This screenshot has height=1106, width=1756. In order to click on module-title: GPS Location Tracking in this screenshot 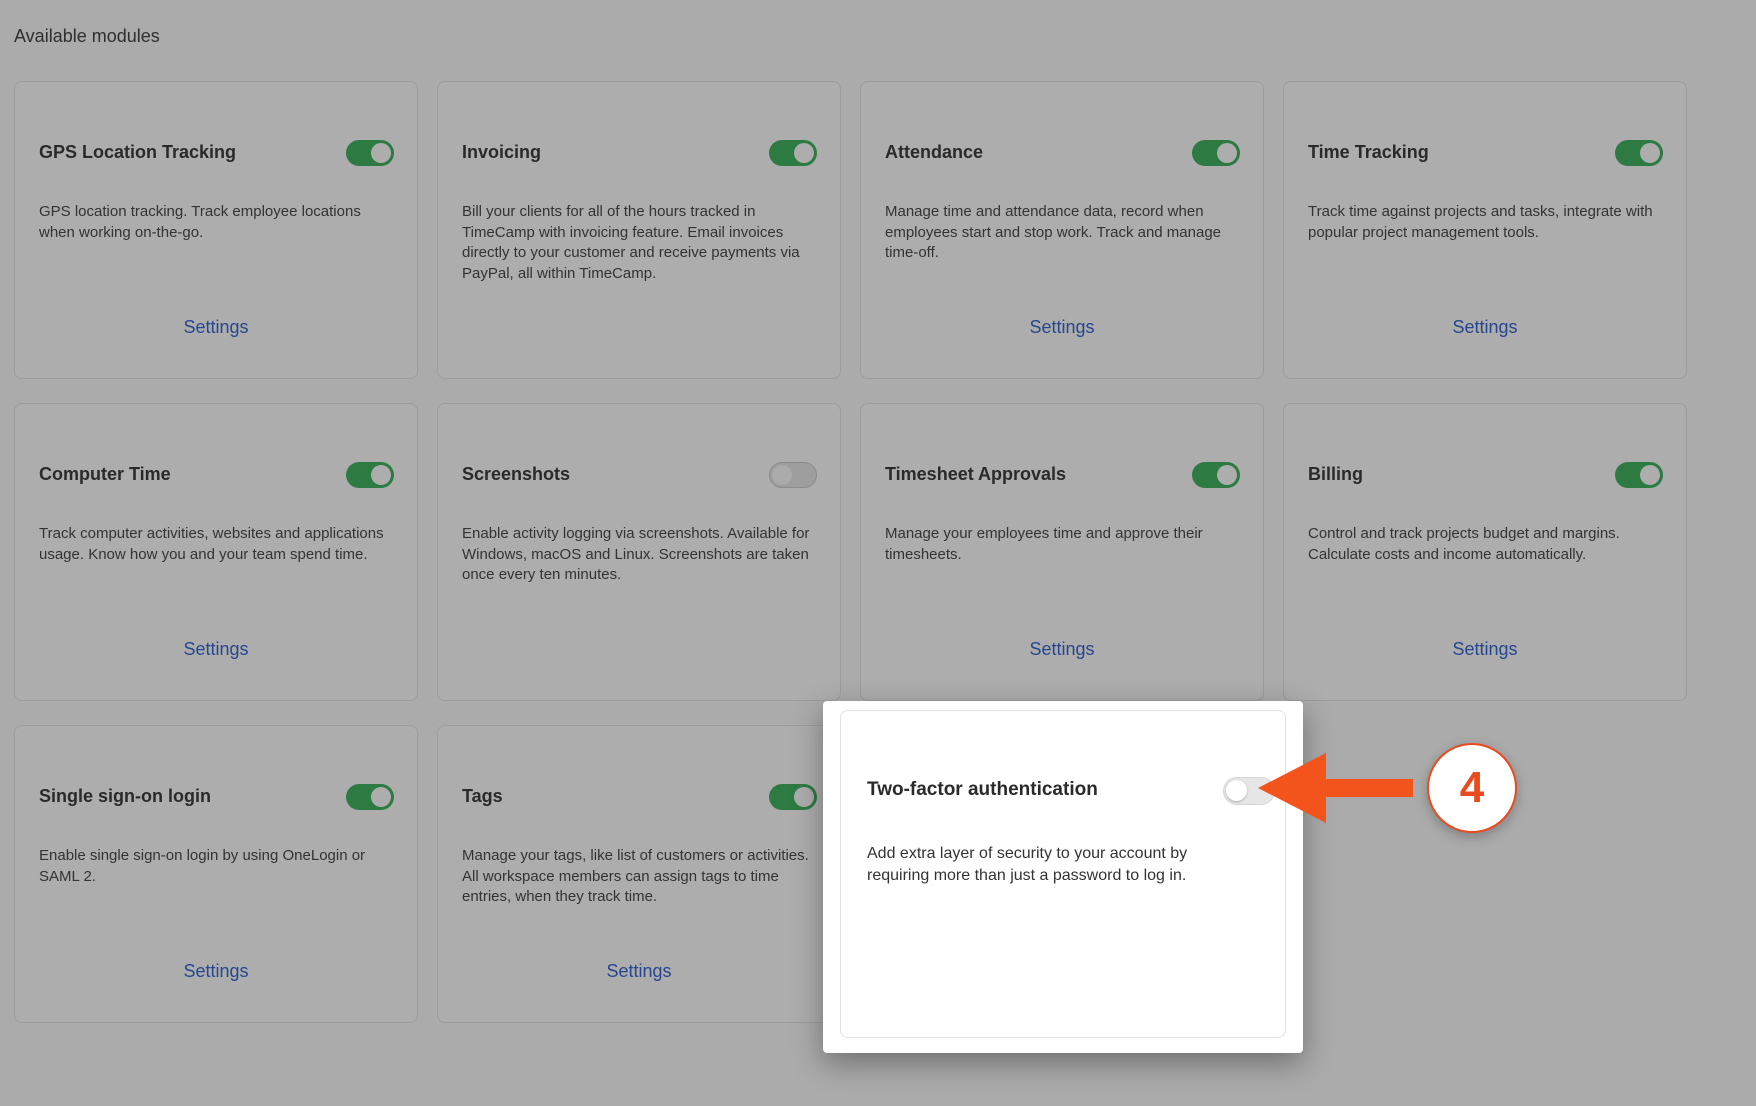, I will do `click(138, 152)`.